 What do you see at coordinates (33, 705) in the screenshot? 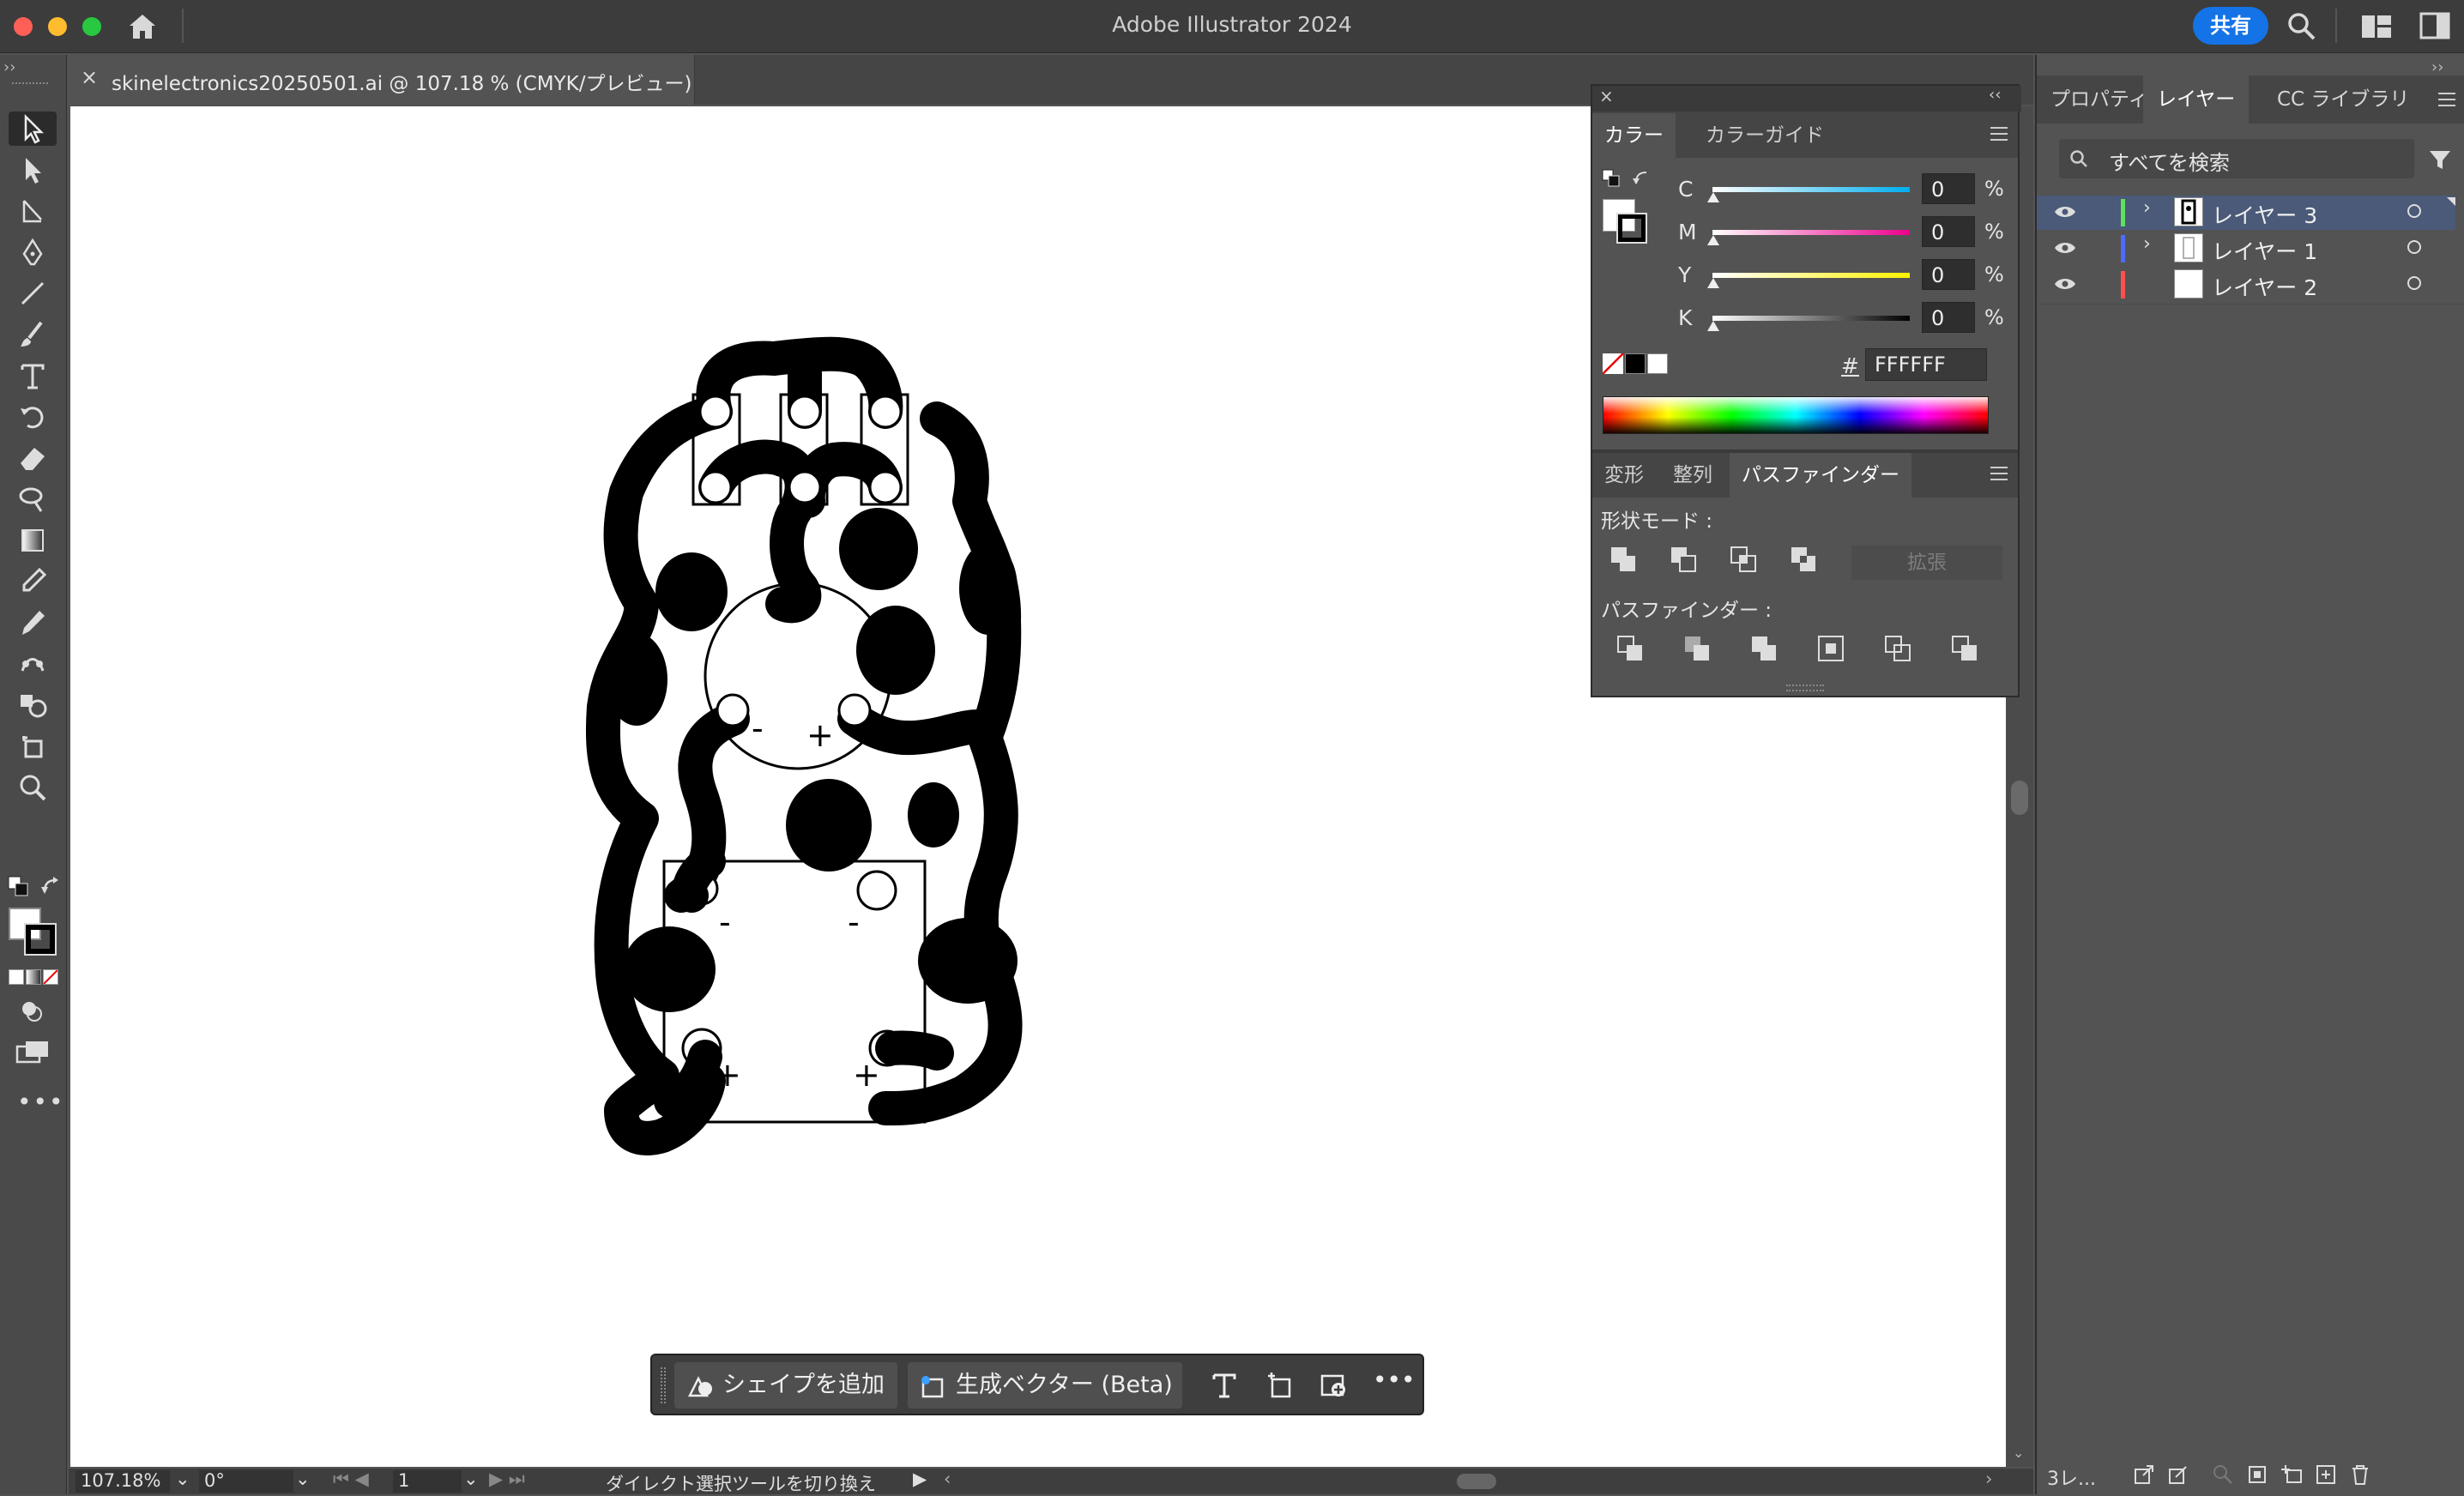
I see `shape-builder-tool` at bounding box center [33, 705].